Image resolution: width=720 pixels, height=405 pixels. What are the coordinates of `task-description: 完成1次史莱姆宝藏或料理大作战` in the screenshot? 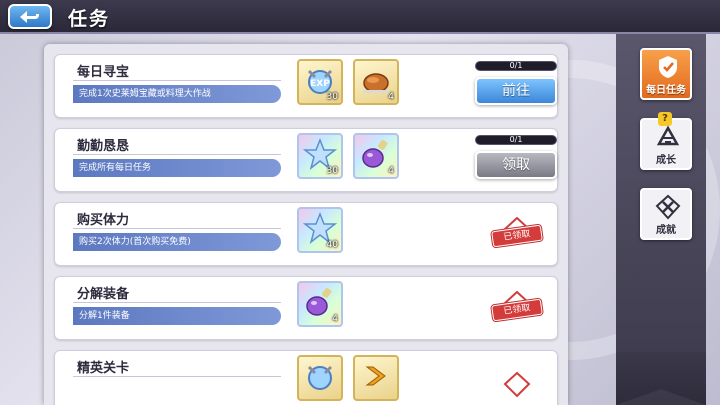 It's located at (177, 94).